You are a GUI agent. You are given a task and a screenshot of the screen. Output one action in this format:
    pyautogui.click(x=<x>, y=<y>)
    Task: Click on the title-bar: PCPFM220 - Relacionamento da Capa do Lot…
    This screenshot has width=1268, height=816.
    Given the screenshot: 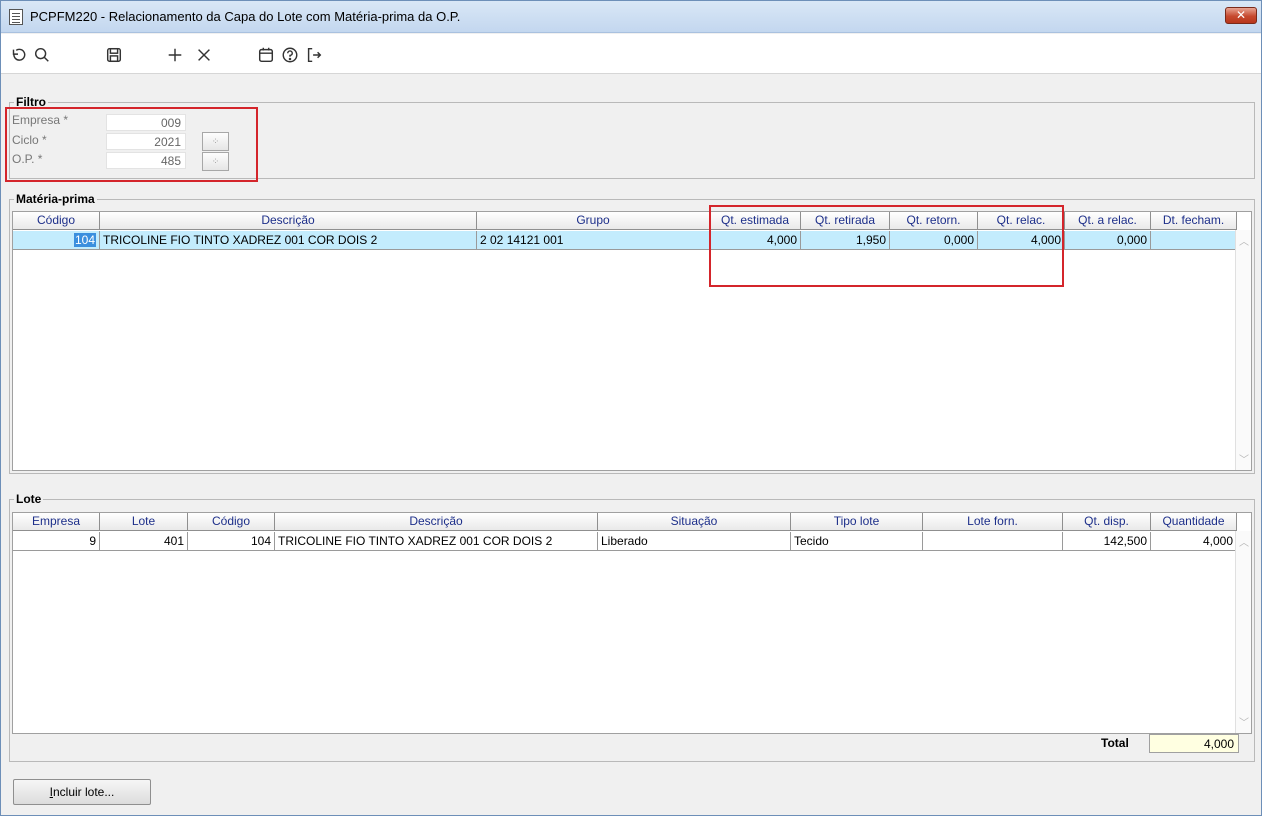 What is the action you would take?
    pyautogui.click(x=631, y=17)
    